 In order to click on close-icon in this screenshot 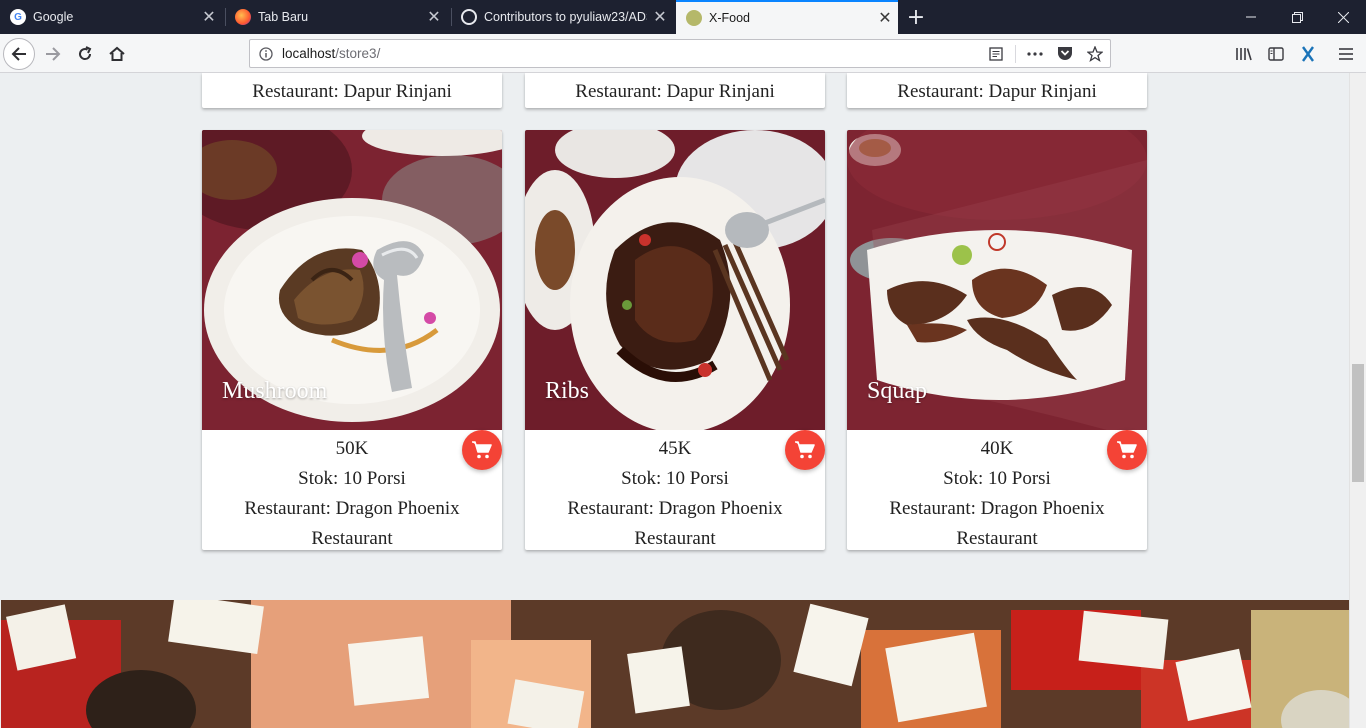, I will do `click(1343, 17)`.